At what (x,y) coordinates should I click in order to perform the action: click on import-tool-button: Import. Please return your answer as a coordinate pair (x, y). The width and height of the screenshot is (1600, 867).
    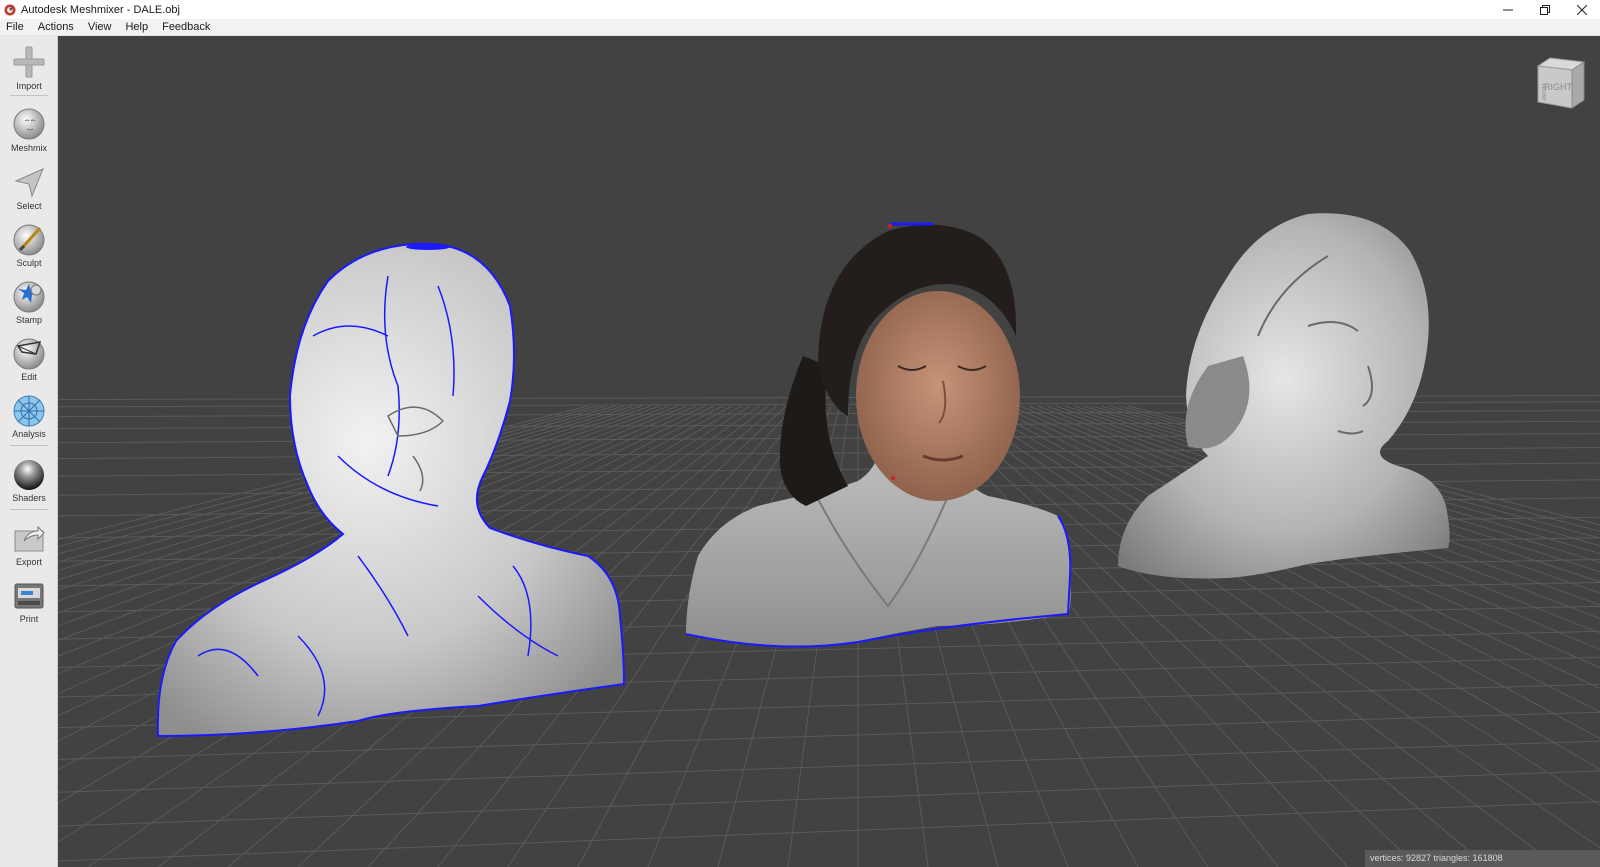
    Looking at the image, I should click on (29, 67).